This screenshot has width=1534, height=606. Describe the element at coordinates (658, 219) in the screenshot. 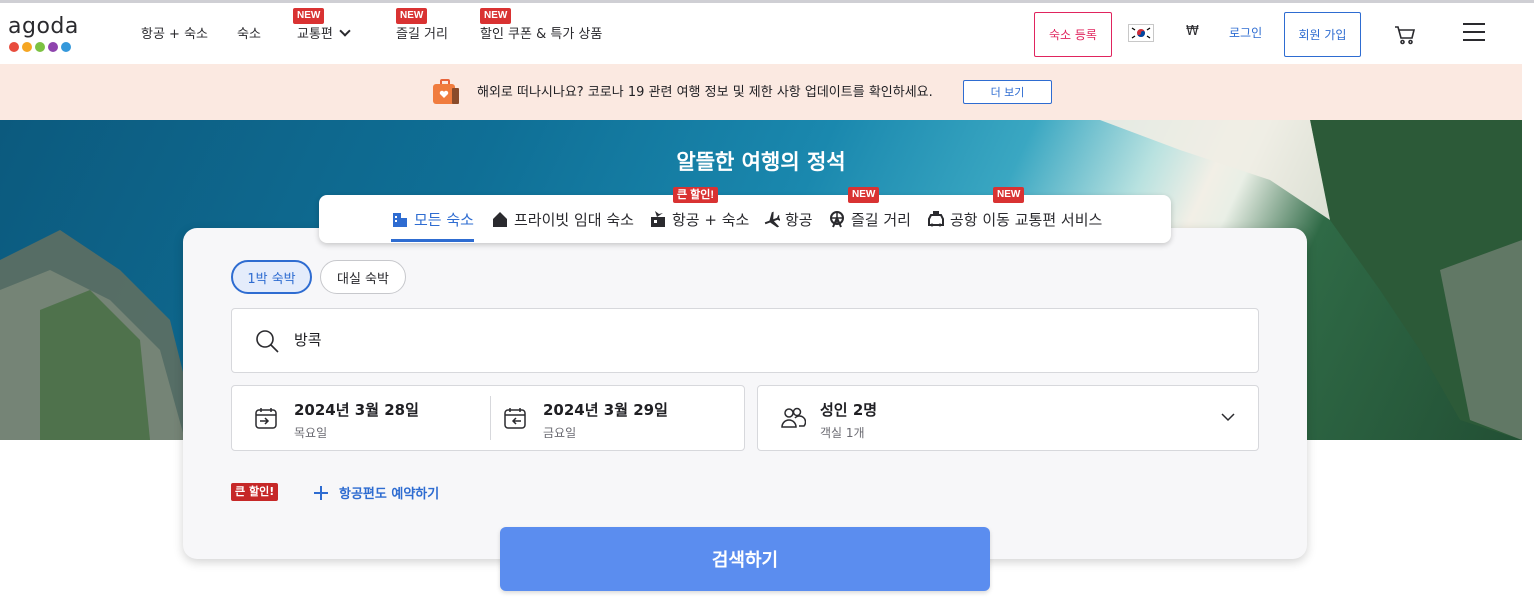

I see `flight-hotel-icon` at that location.